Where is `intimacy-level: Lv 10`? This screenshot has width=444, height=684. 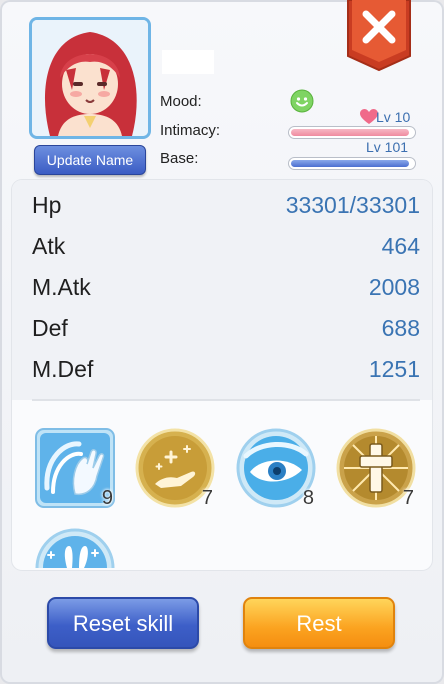
intimacy-level: Lv 10 is located at coordinates (393, 117).